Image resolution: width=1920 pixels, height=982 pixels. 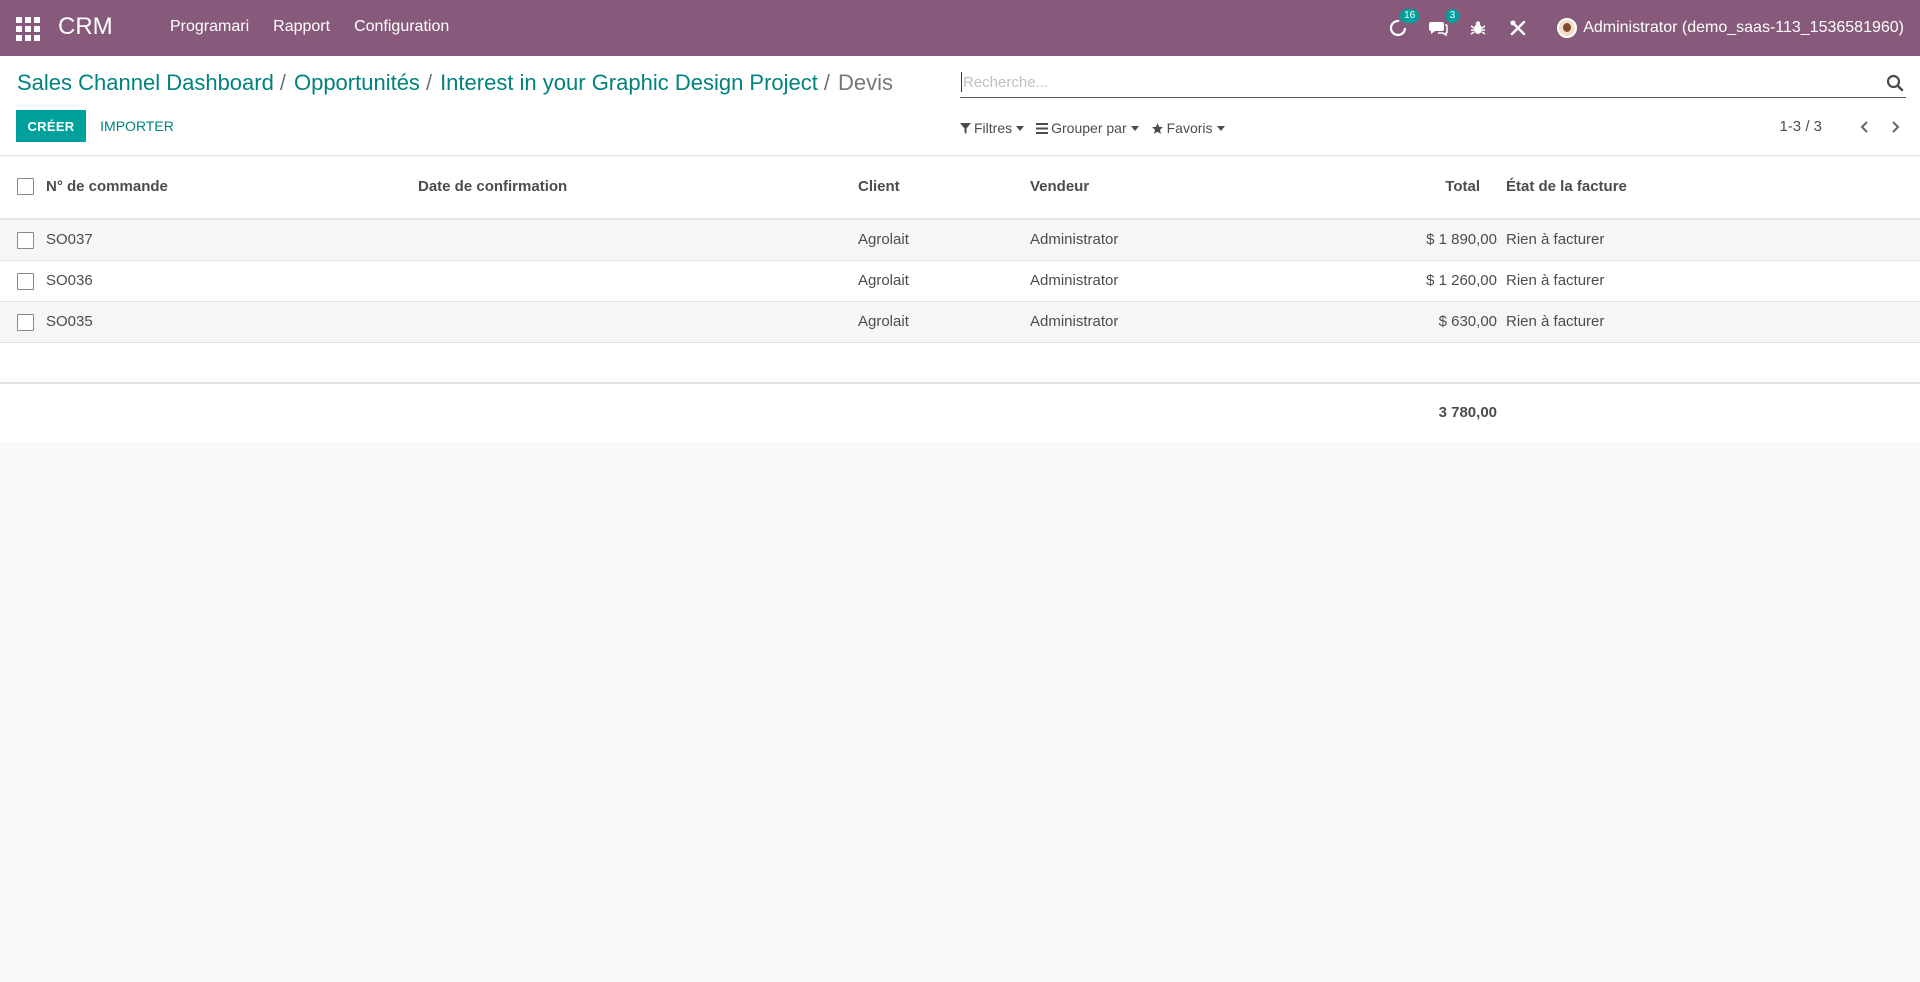 What do you see at coordinates (1743, 27) in the screenshot?
I see `user-name: Administrator (demo_saas-113_1536581960)` at bounding box center [1743, 27].